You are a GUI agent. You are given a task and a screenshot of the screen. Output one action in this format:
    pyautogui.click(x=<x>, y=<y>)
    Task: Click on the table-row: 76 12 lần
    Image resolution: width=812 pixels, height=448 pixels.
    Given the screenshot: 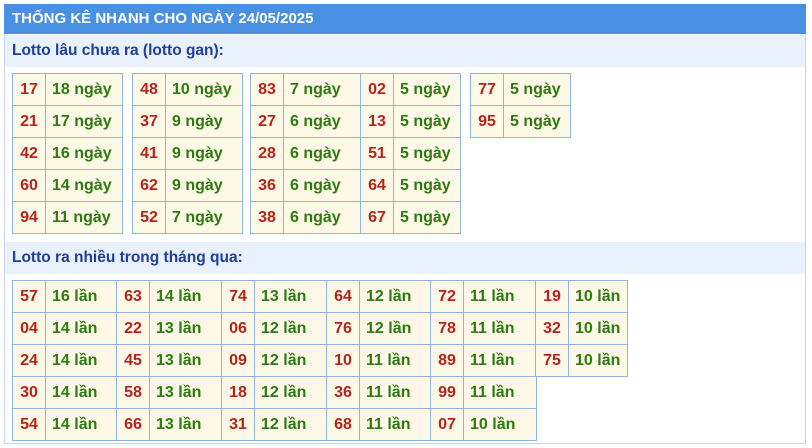 What is the action you would take?
    pyautogui.click(x=379, y=328)
    